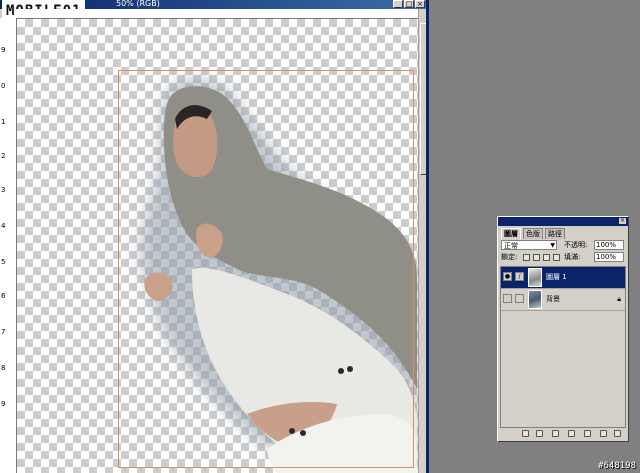 The height and width of the screenshot is (473, 640). I want to click on layer-name: 背景, so click(553, 299).